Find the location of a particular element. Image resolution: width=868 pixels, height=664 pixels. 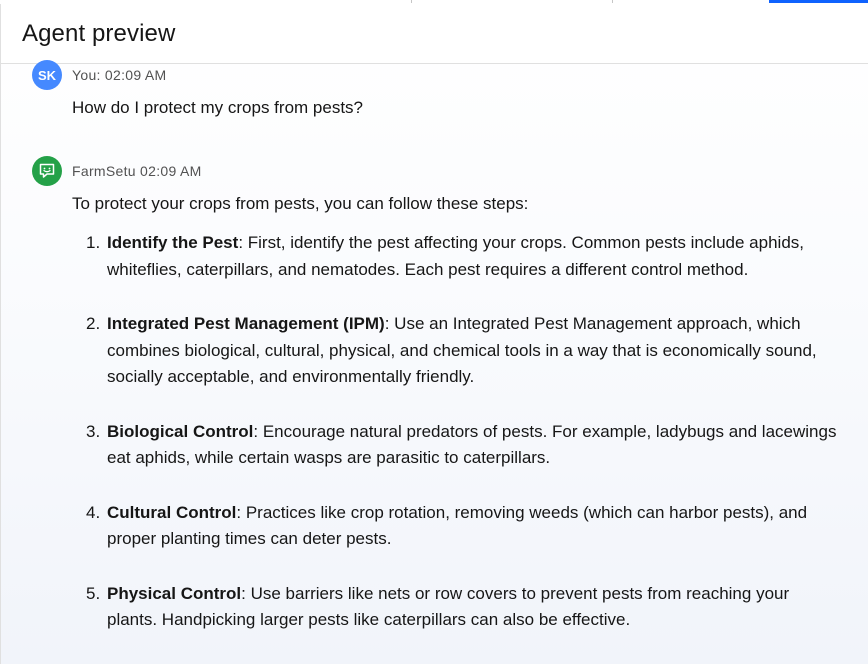

step-title: Identify the Pest is located at coordinates (173, 242).